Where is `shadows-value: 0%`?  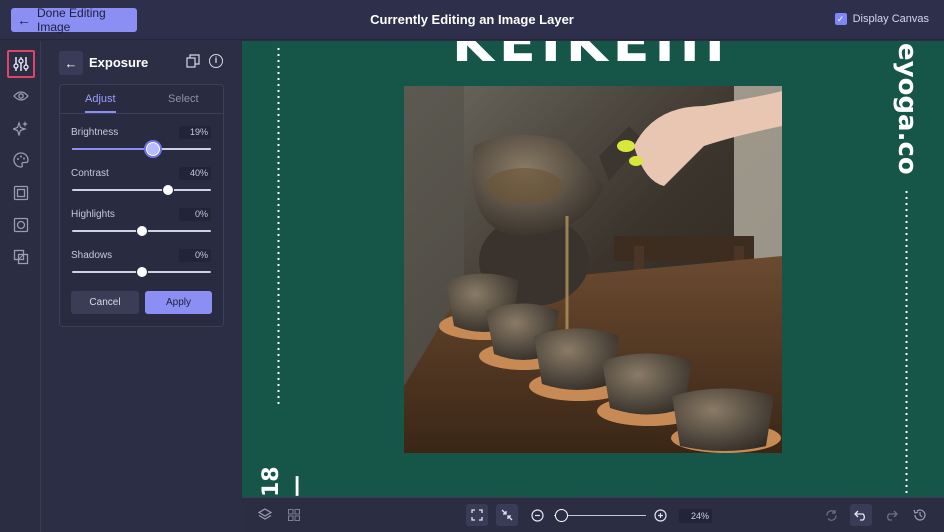
shadows-value: 0% is located at coordinates (195, 255).